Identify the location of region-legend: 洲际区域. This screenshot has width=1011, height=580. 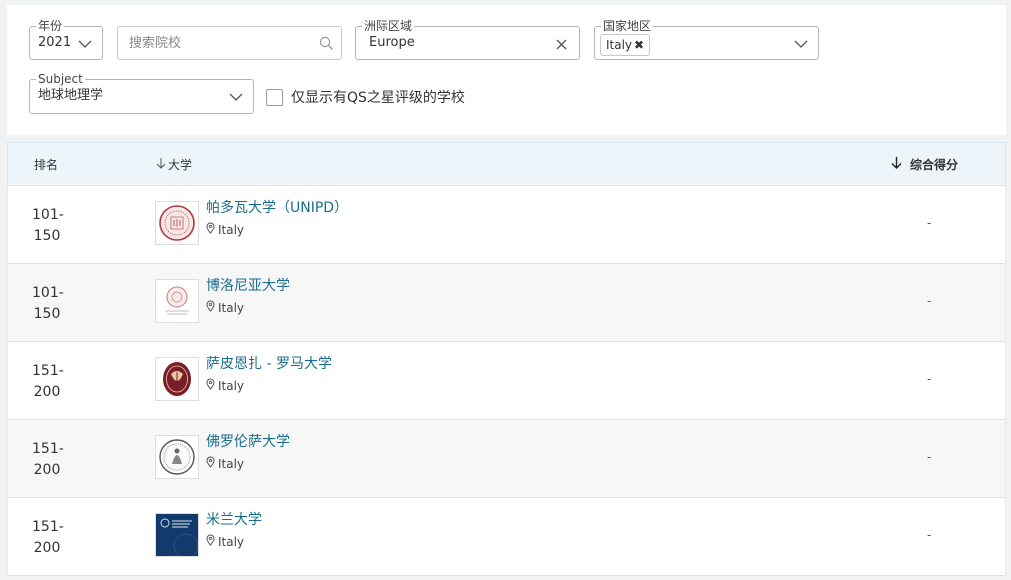
(388, 26).